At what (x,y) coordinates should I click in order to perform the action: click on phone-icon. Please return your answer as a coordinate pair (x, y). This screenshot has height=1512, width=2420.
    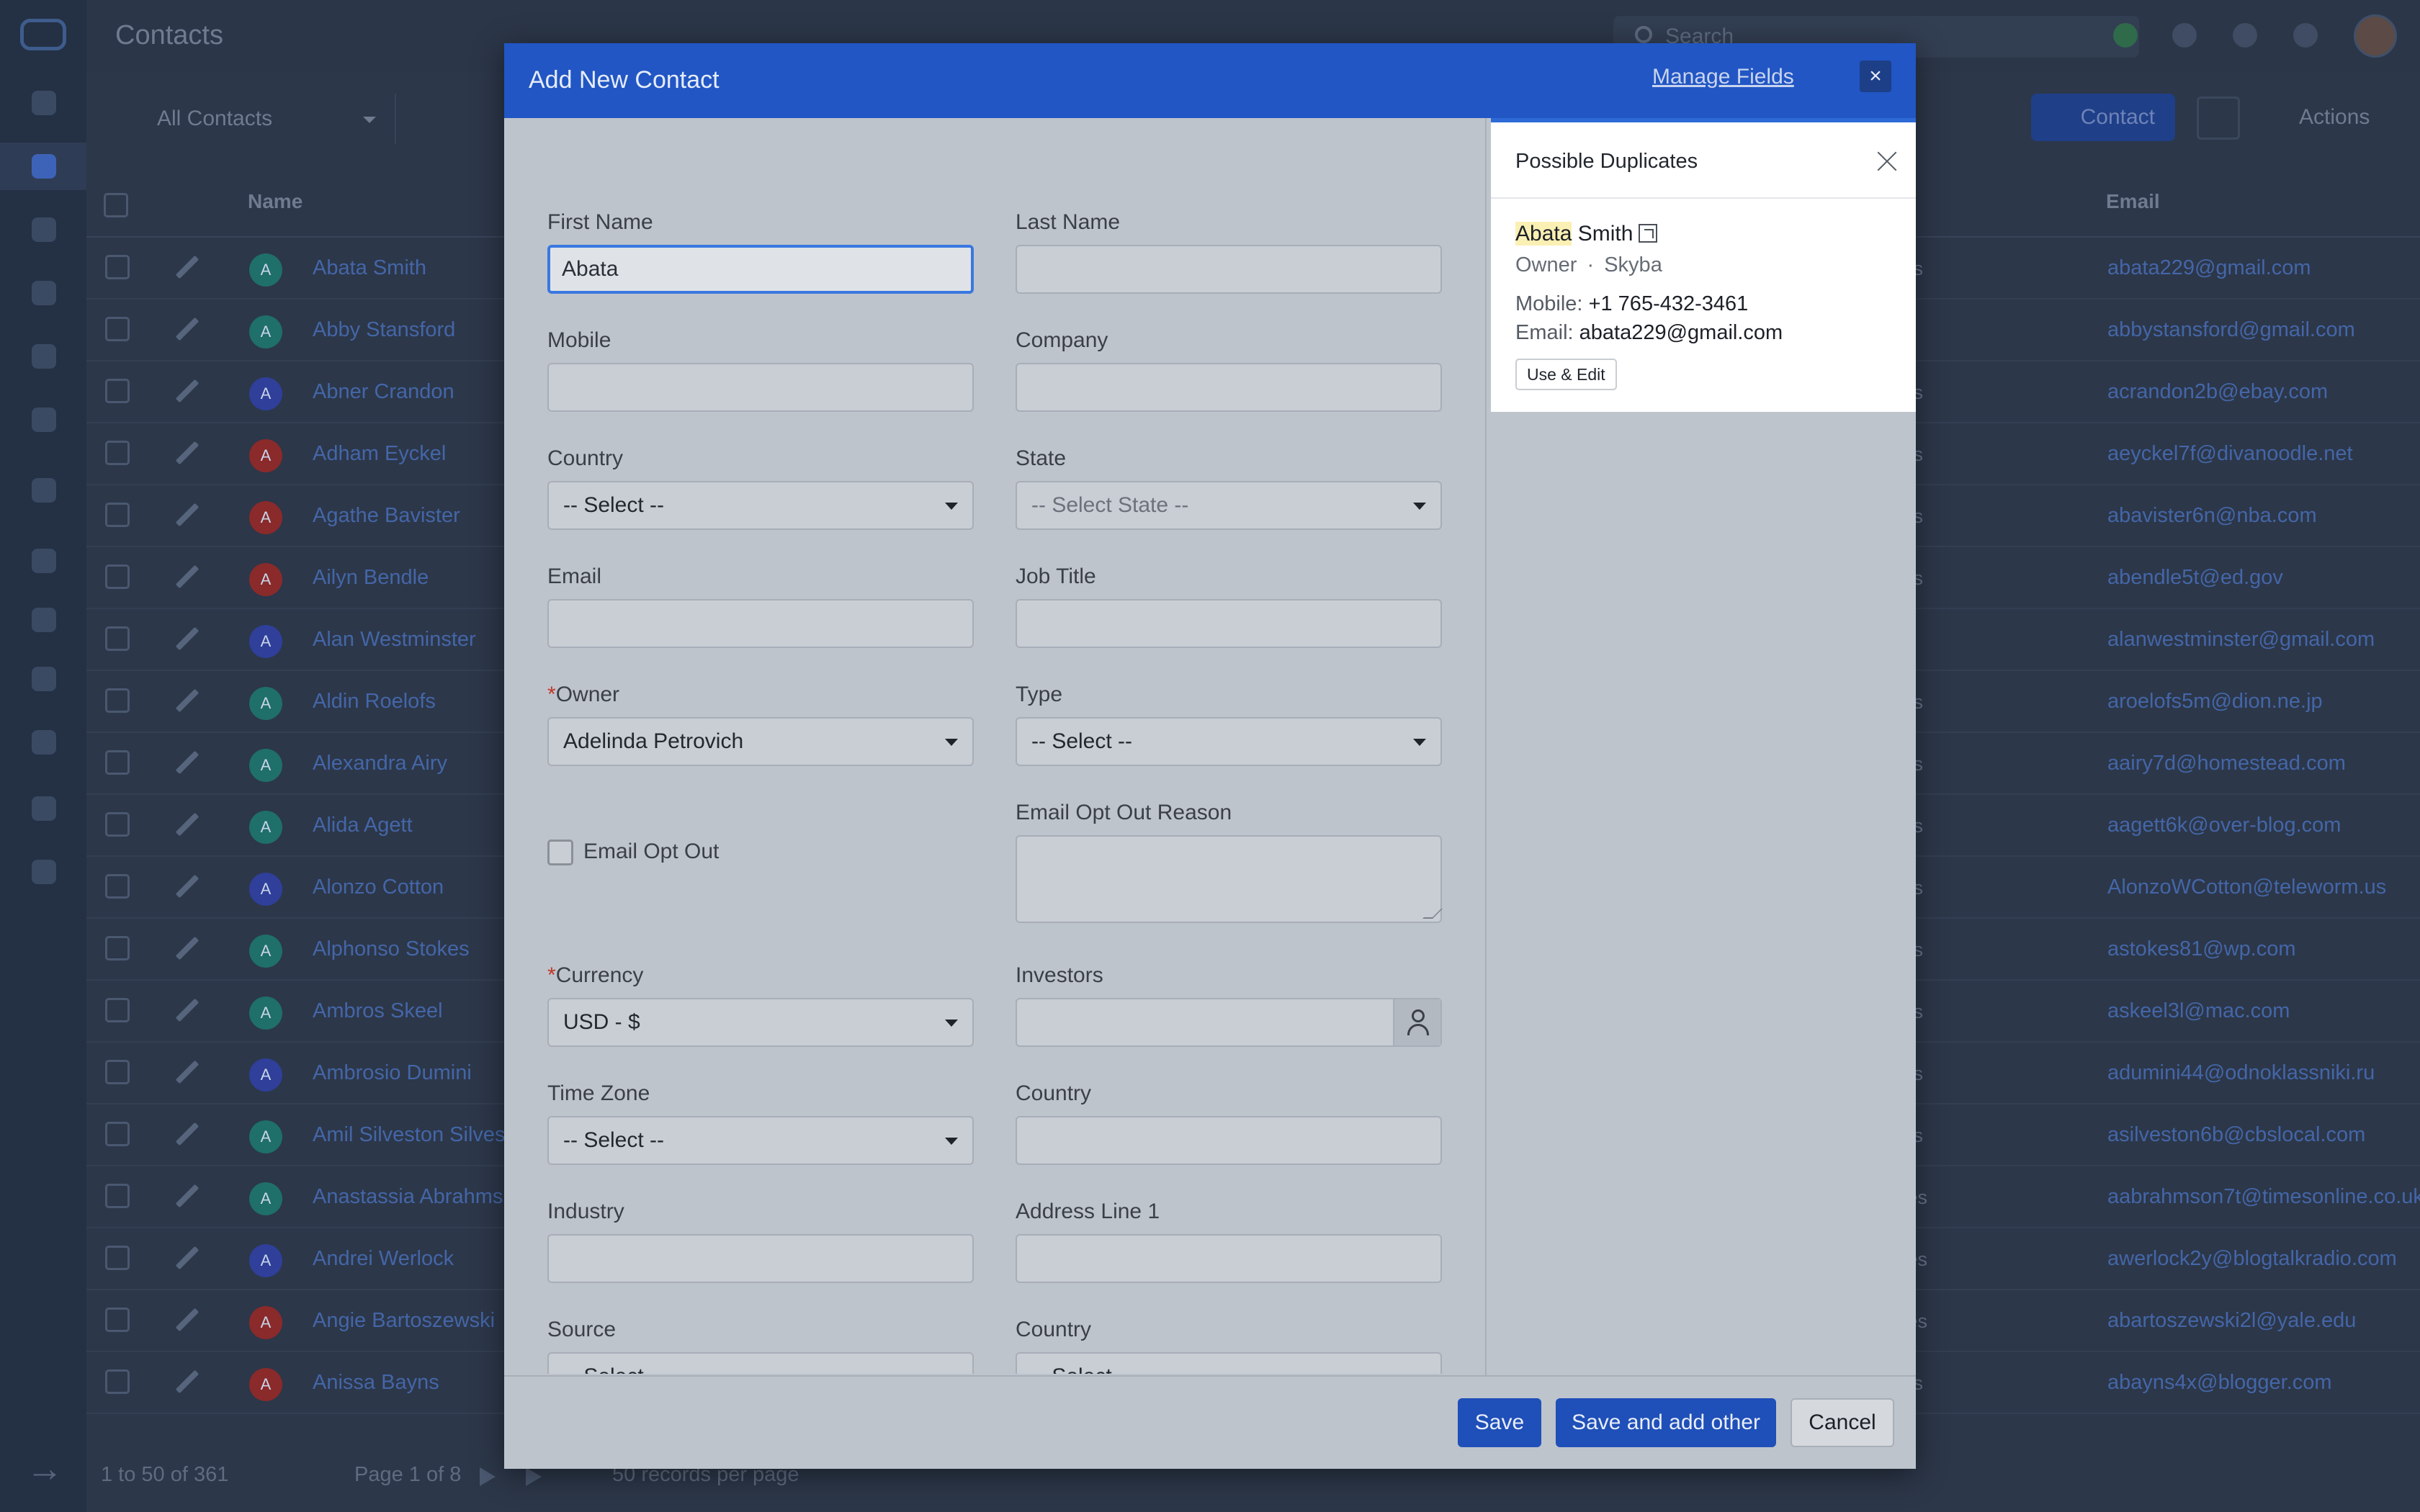
    Looking at the image, I should click on (2184, 35).